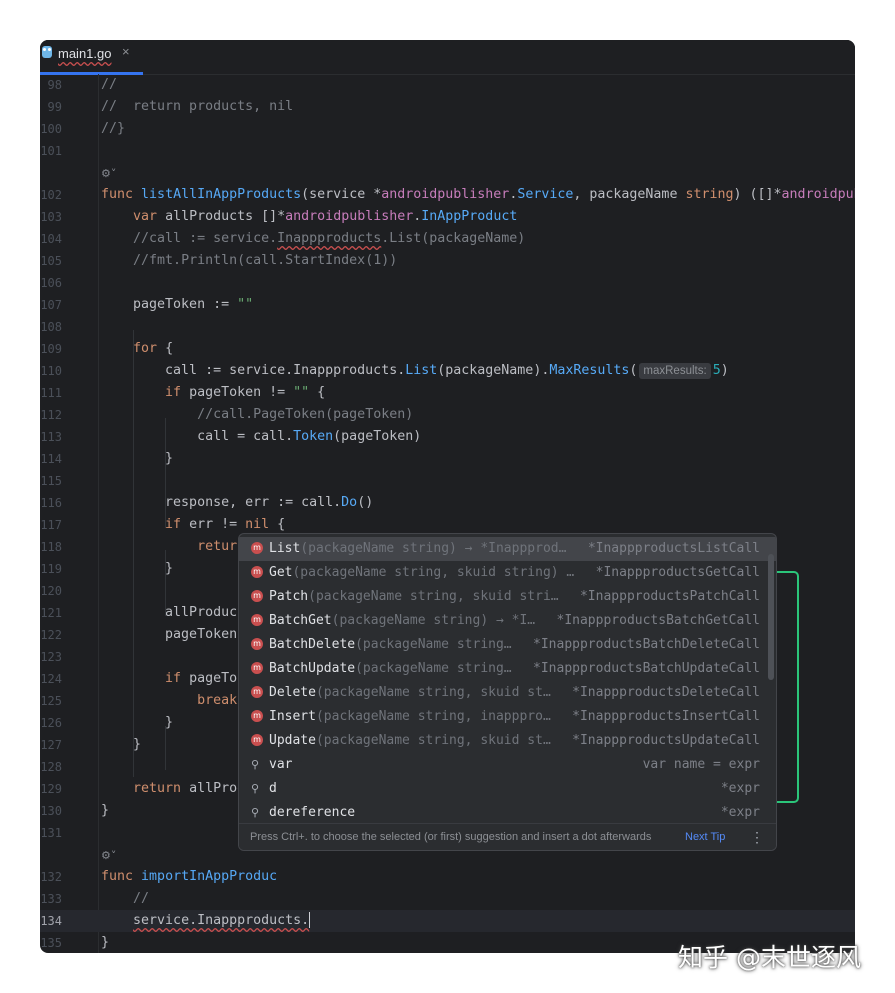 This screenshot has width=895, height=993. I want to click on code-text: break, so click(217, 700).